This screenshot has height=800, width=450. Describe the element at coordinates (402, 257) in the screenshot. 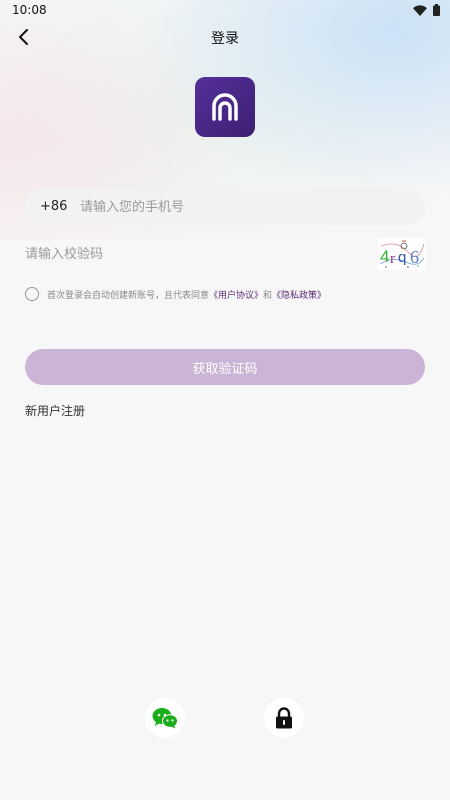

I see `captcha-char-3: q` at that location.